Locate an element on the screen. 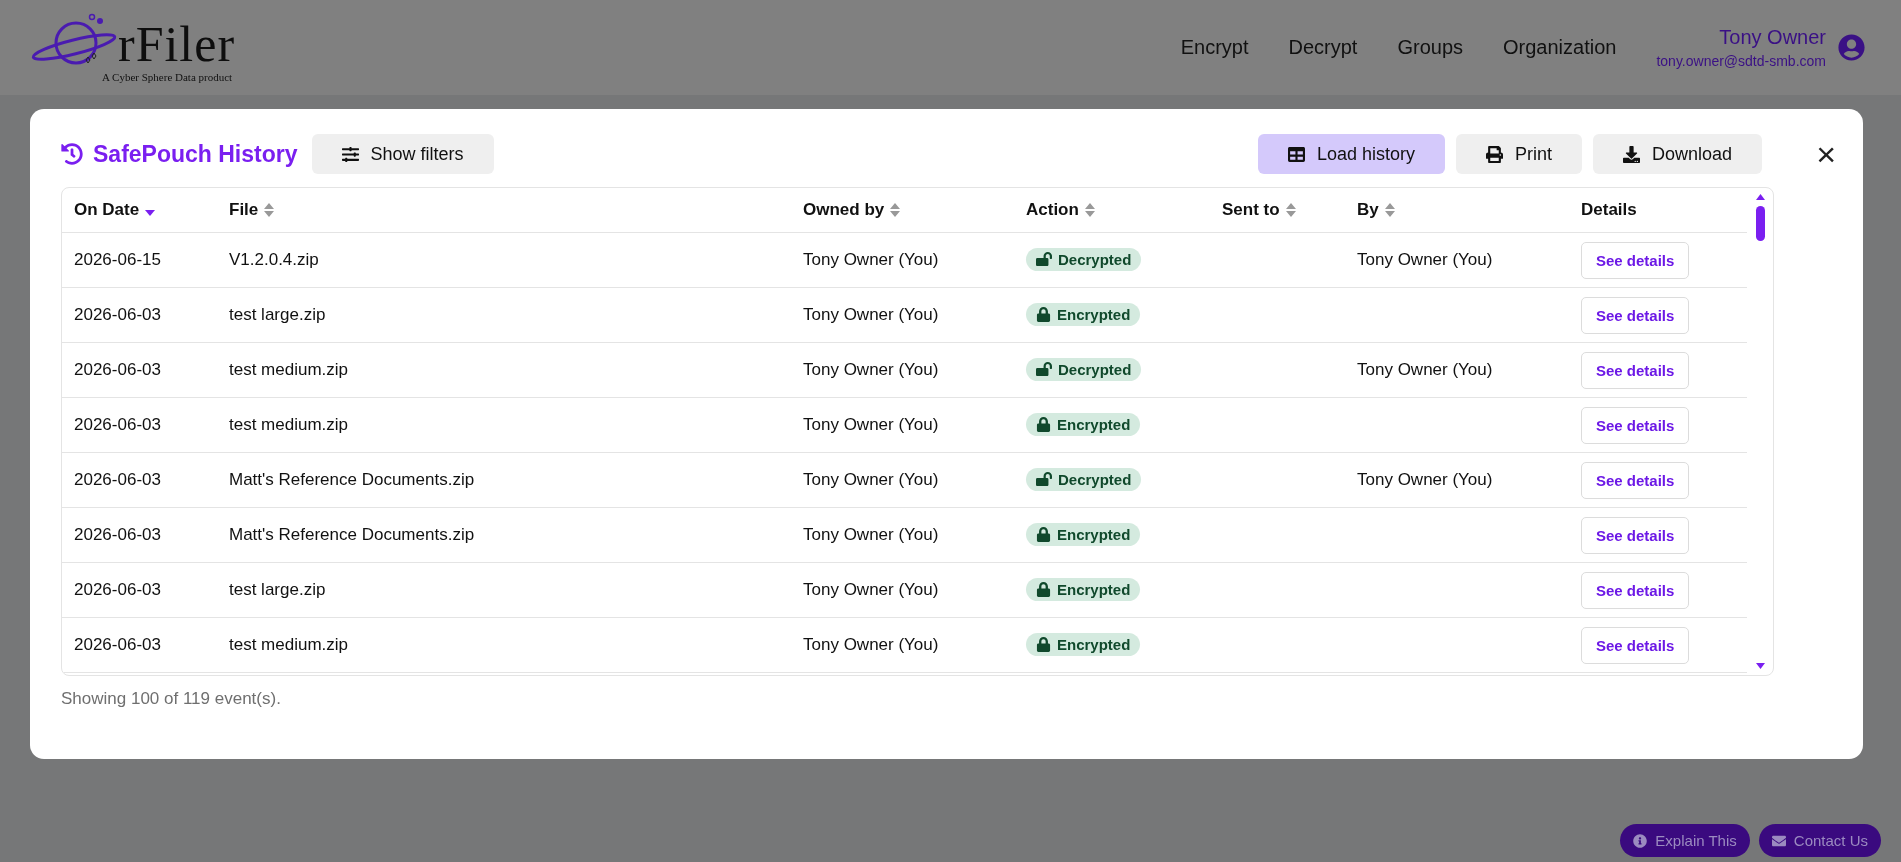  logo-tagline: A Cyber Sphere Data product is located at coordinates (168, 76).